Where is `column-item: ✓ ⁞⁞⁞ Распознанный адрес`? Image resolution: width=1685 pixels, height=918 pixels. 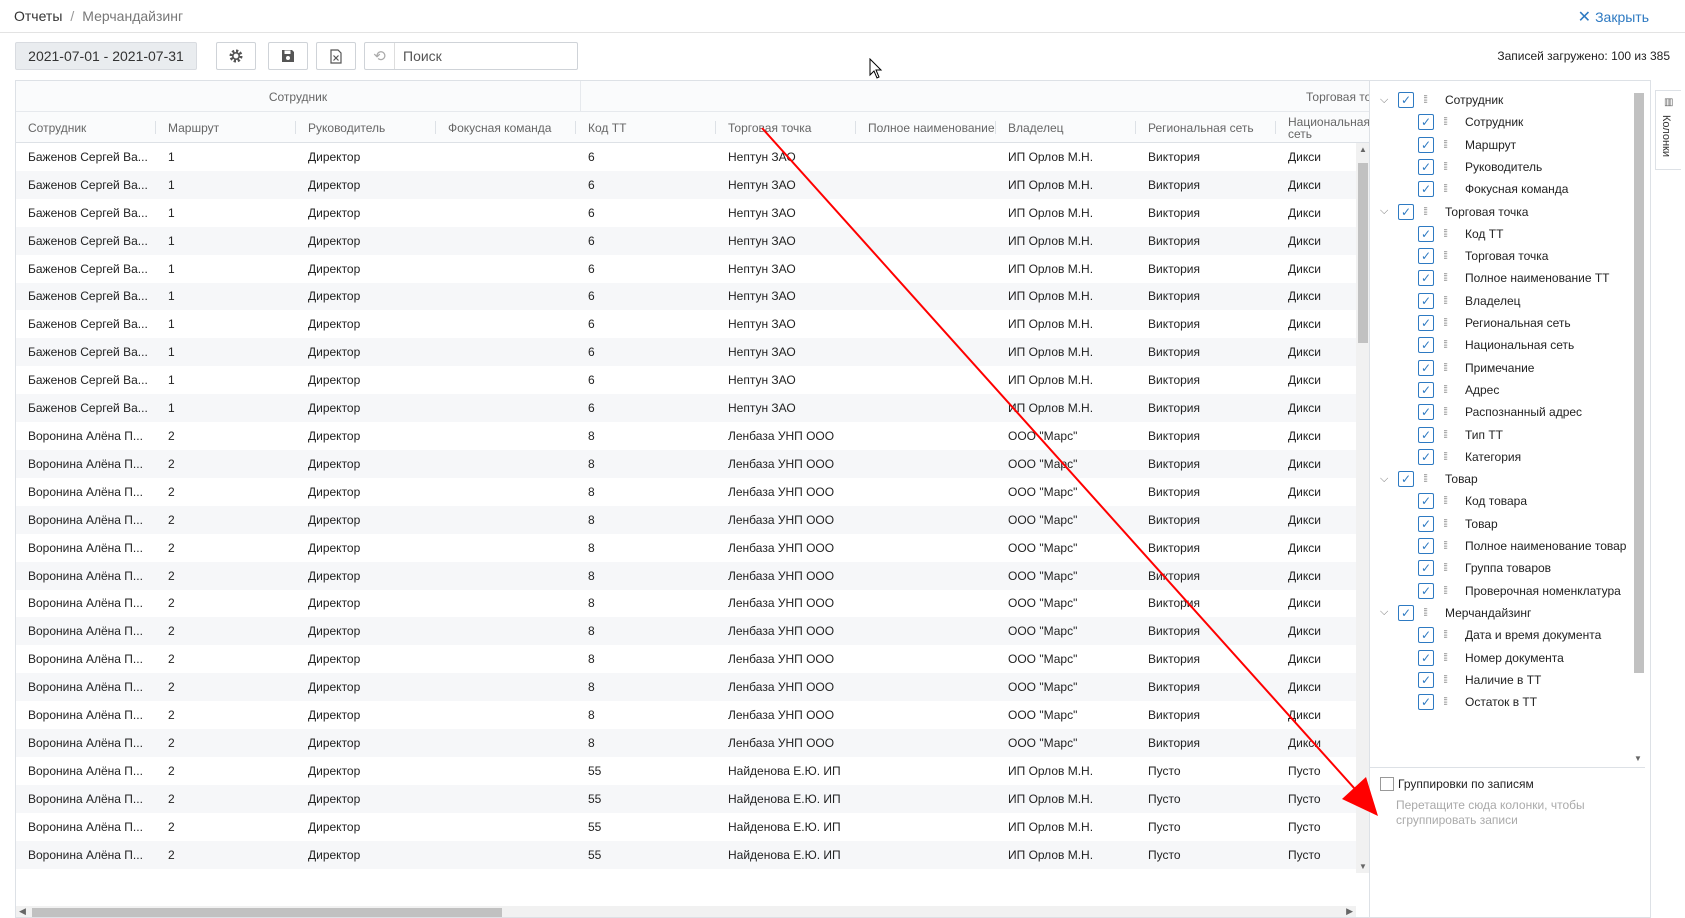
column-item: ✓ ⁞⁞⁞ Распознанный адрес is located at coordinates (1500, 412).